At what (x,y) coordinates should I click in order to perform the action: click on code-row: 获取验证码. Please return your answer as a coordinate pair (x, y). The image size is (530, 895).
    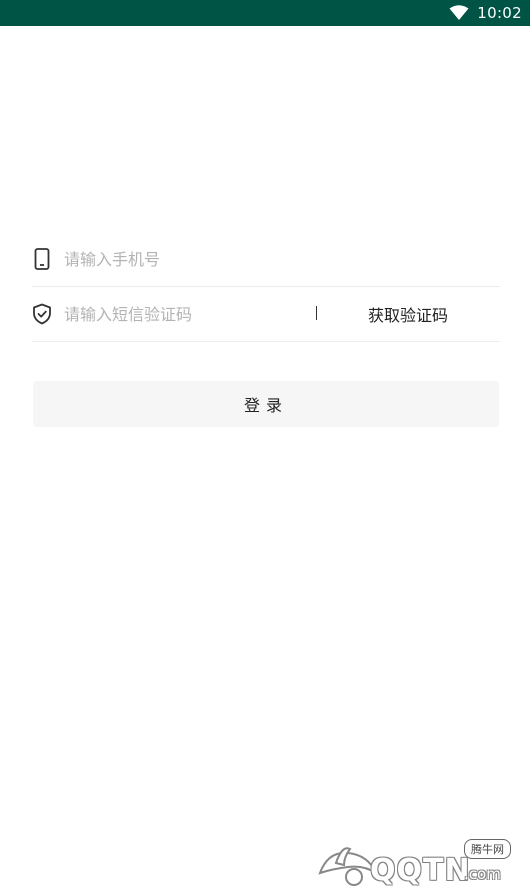
    Looking at the image, I should click on (266, 314).